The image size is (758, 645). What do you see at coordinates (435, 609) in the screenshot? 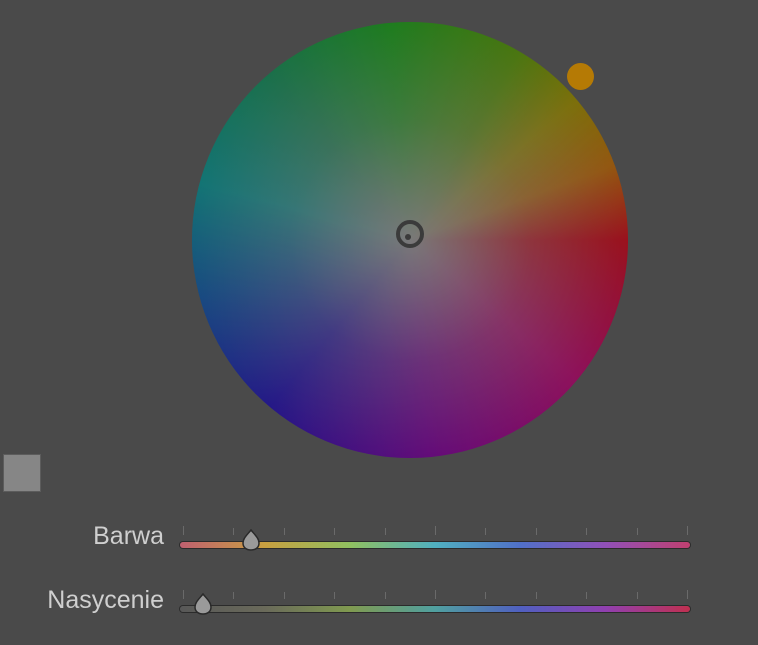
I see `saturation-slider-track` at bounding box center [435, 609].